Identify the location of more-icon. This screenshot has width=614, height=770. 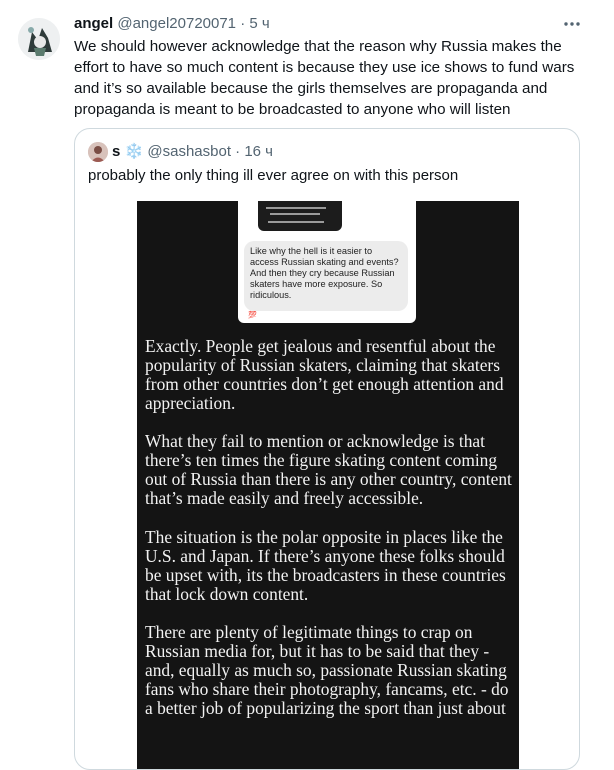
(572, 24).